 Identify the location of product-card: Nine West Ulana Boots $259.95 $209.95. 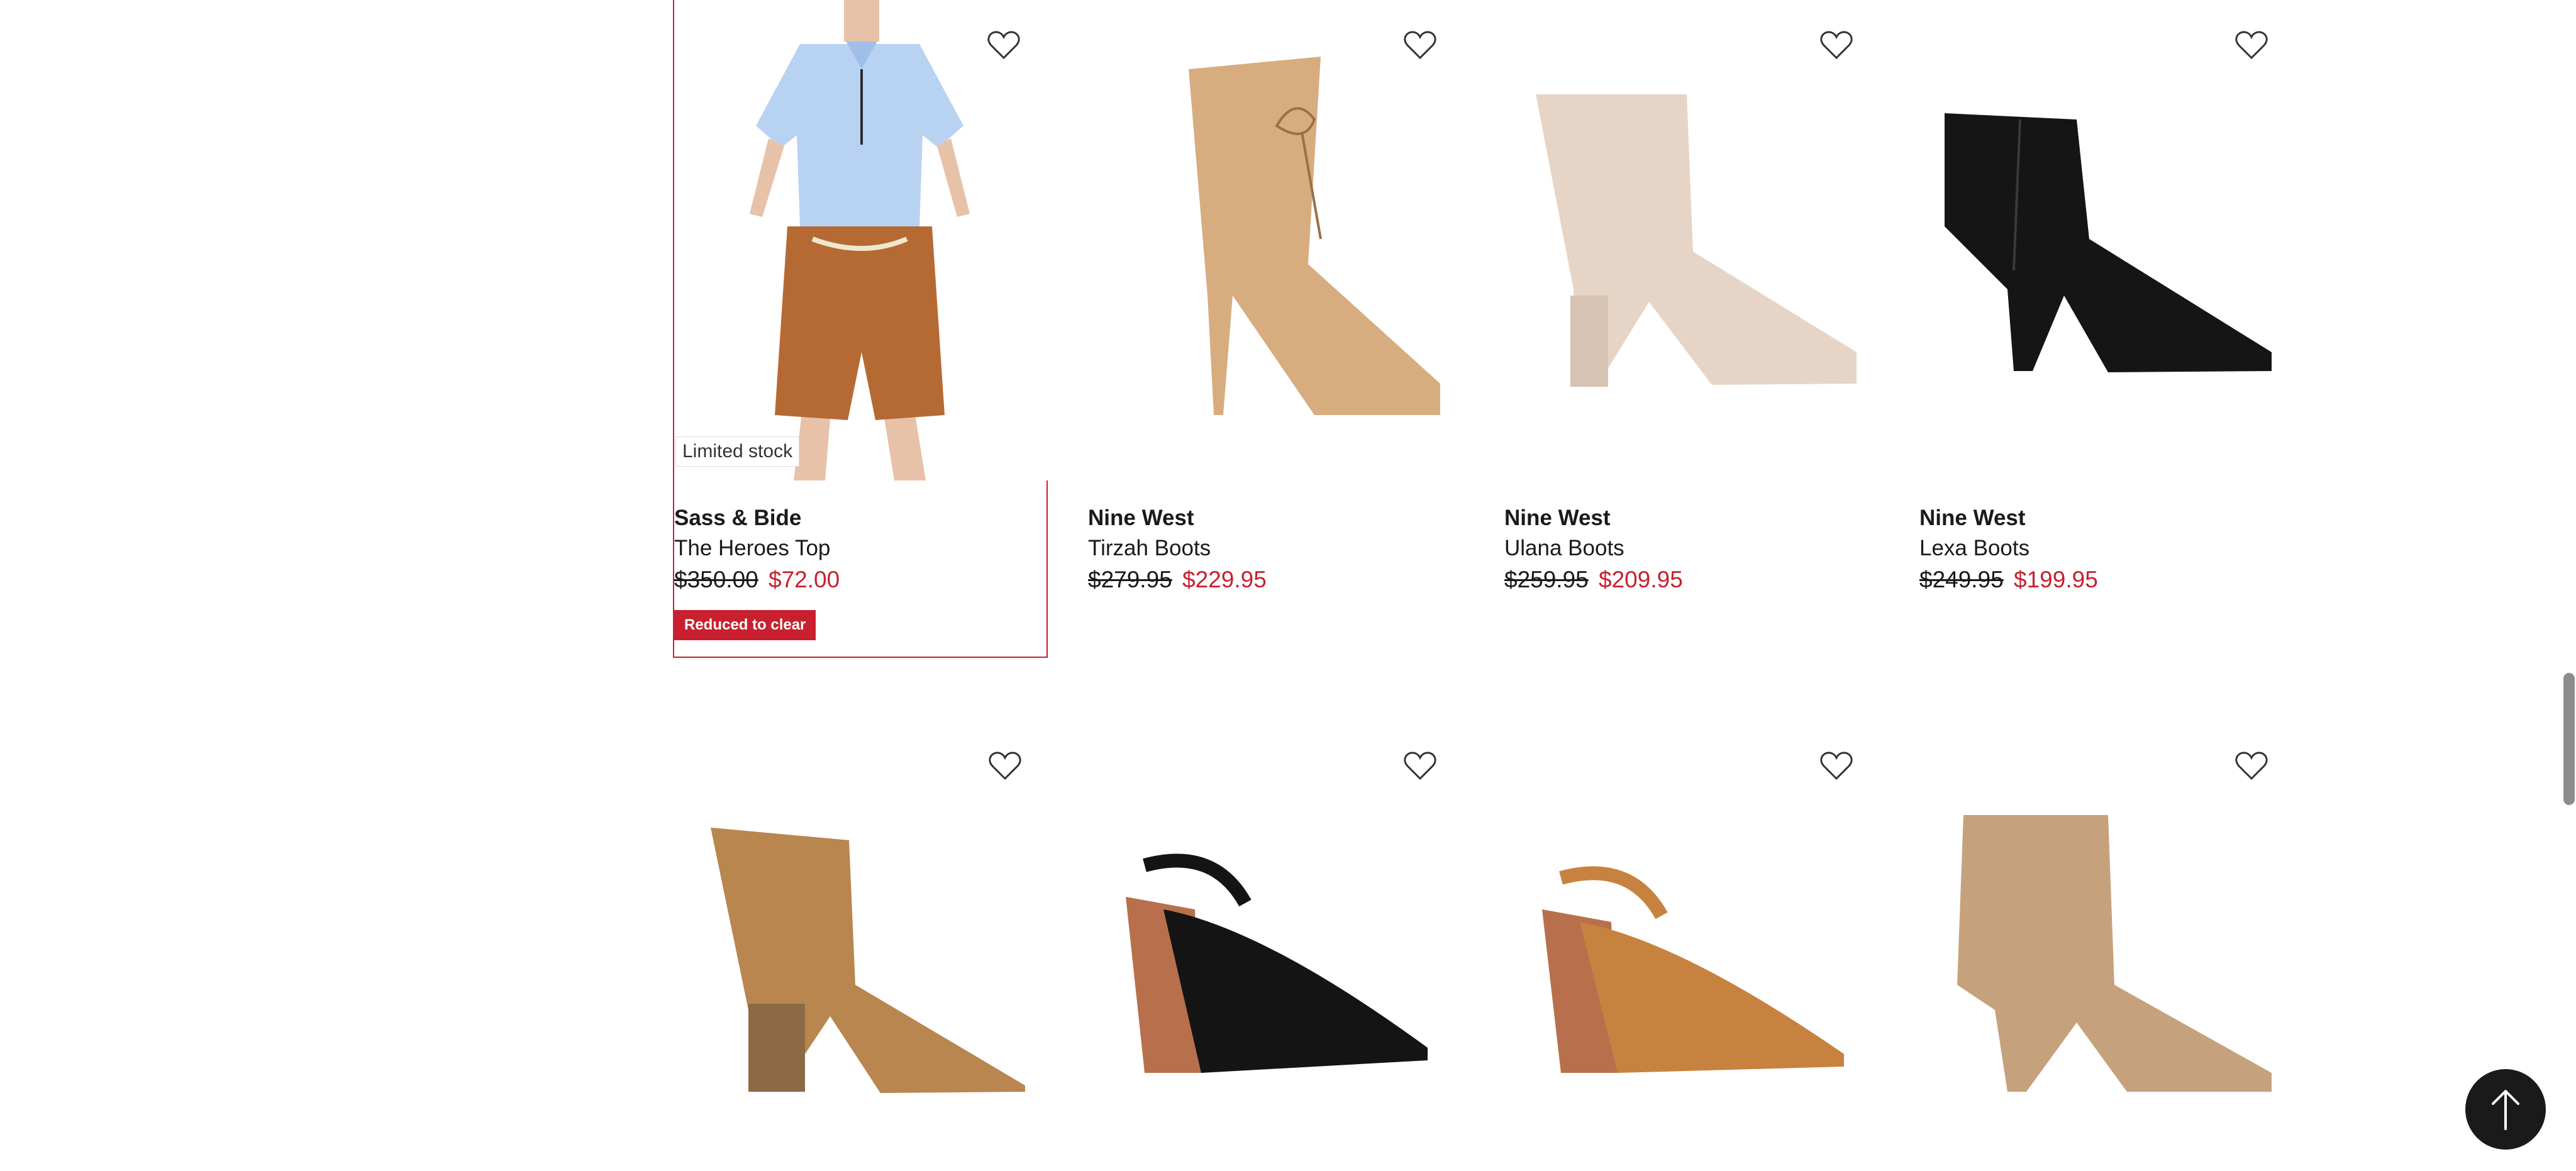
(1691, 329).